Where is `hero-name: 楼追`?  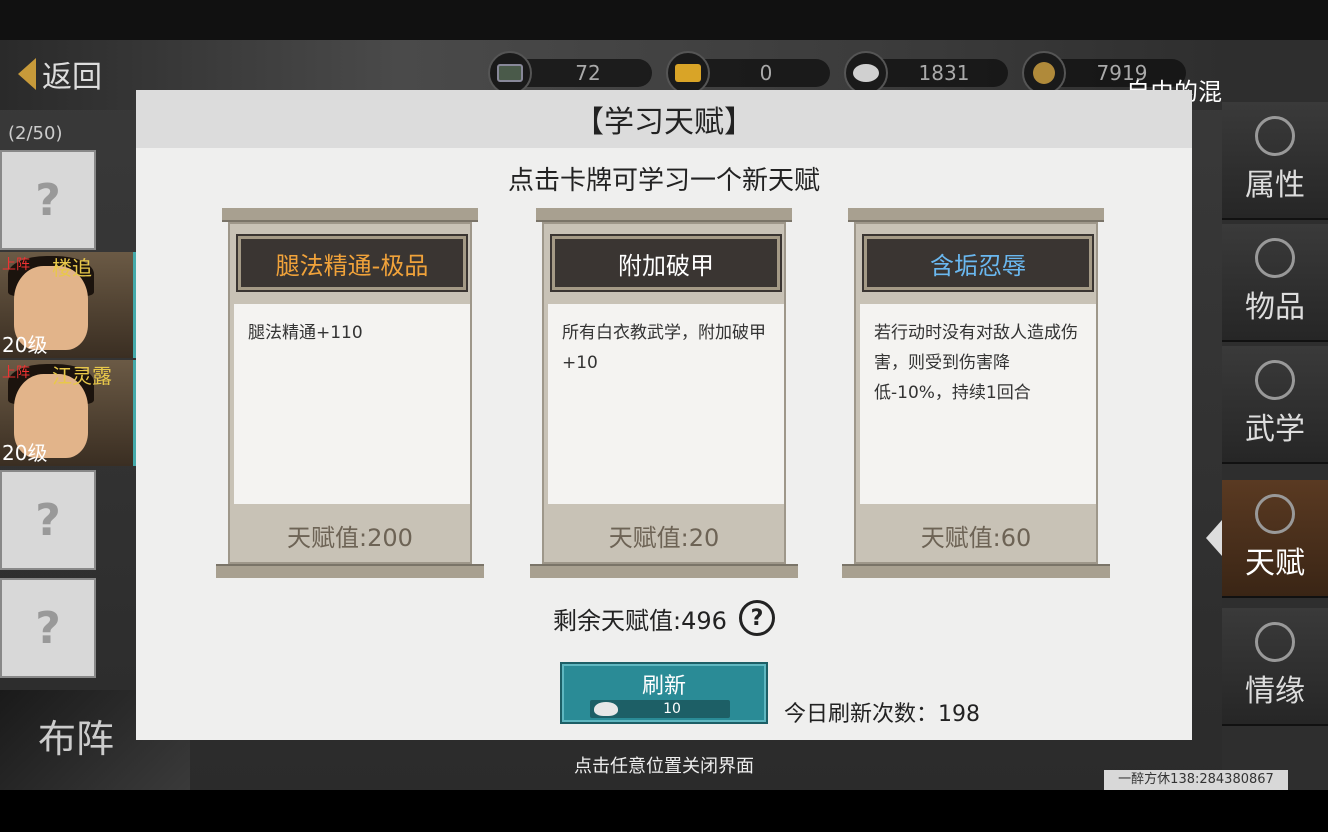 hero-name: 楼追 is located at coordinates (72, 268).